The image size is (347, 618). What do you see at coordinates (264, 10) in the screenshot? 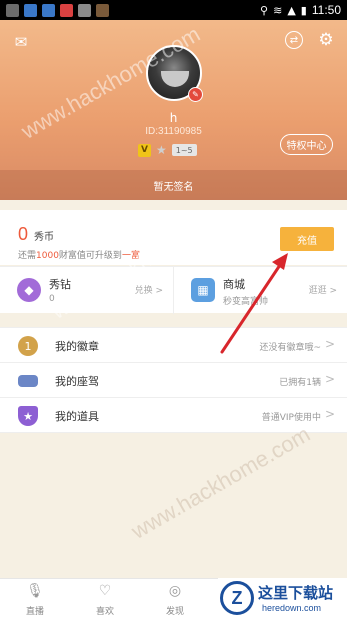
I see `location-icon: ⚲` at bounding box center [264, 10].